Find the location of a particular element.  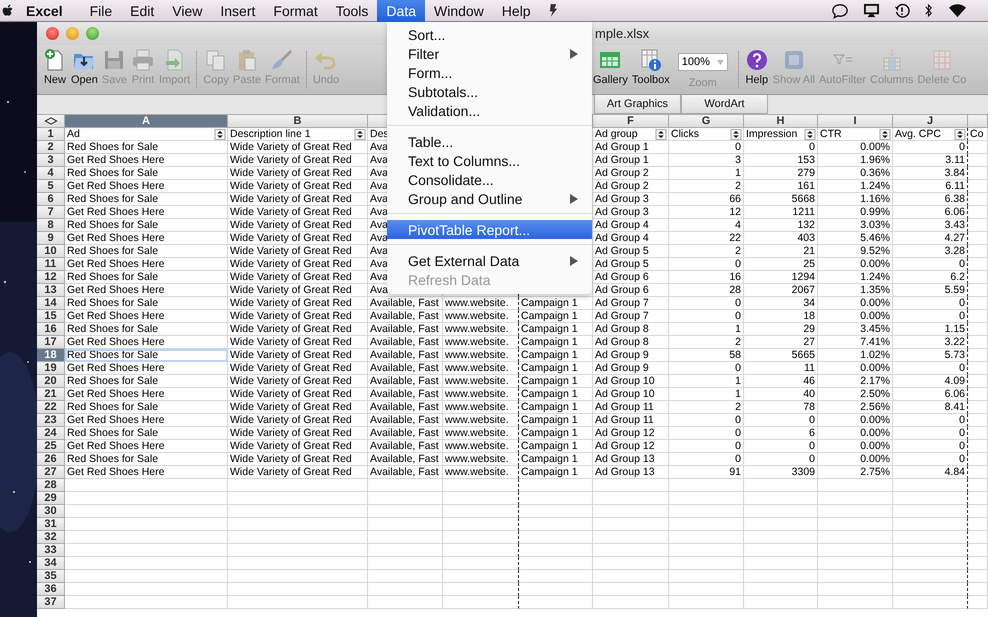

table-cell: 1.02% is located at coordinates (855, 355).